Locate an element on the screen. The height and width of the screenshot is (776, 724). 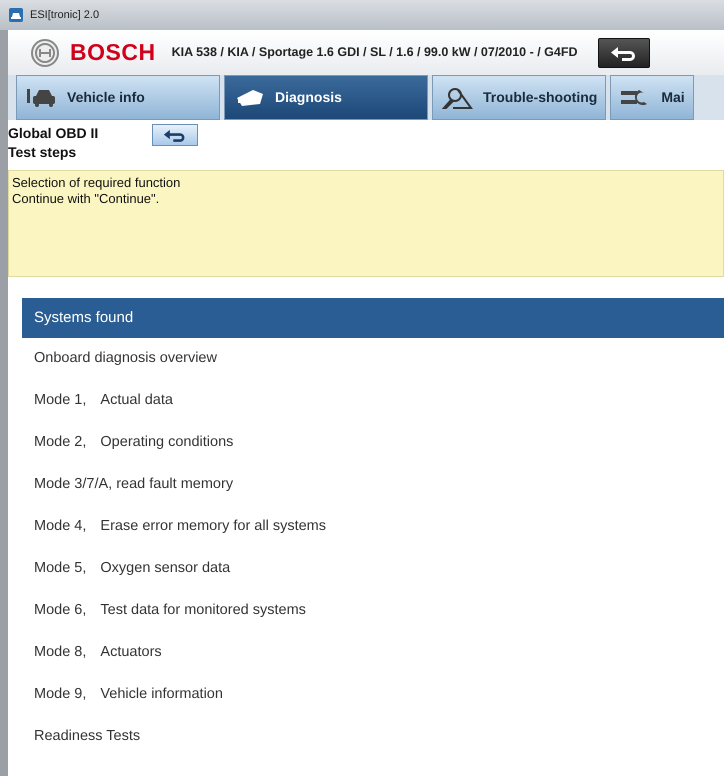
logo-icon is located at coordinates (45, 53).